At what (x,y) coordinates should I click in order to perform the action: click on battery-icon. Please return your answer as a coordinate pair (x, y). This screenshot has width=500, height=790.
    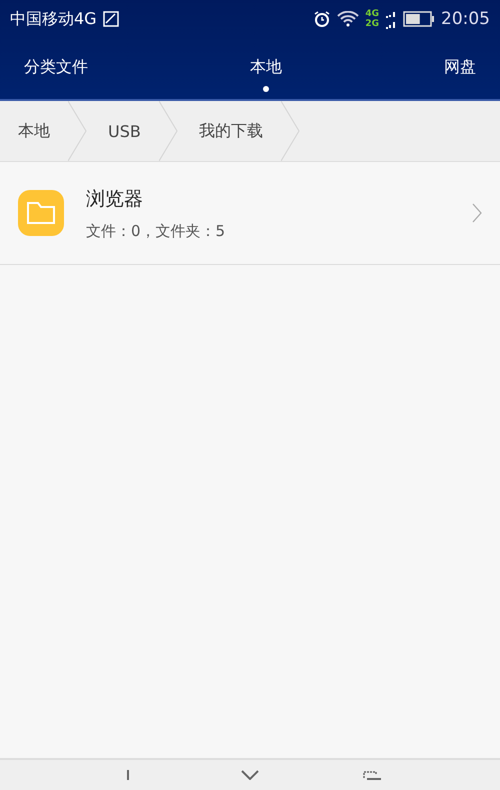
    Looking at the image, I should click on (419, 19).